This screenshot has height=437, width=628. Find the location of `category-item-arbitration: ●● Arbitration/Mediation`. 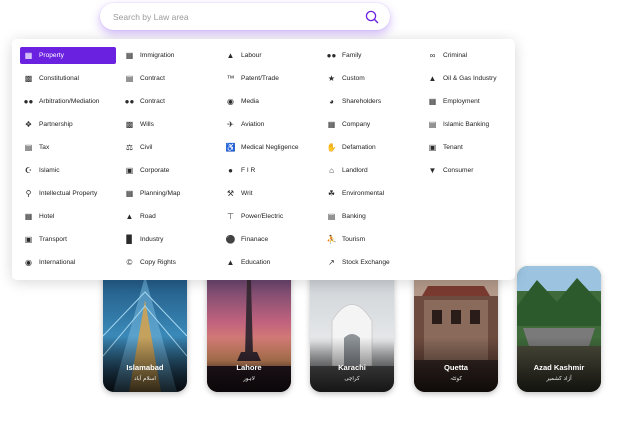

category-item-arbitration: ●● Arbitration/Mediation is located at coordinates (62, 101).